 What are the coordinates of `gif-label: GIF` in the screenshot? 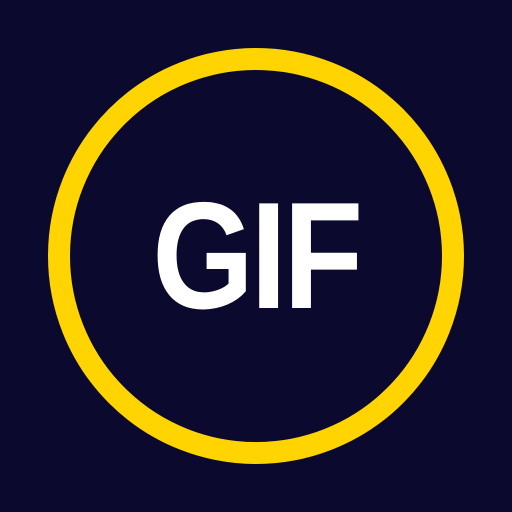 It's located at (257, 256).